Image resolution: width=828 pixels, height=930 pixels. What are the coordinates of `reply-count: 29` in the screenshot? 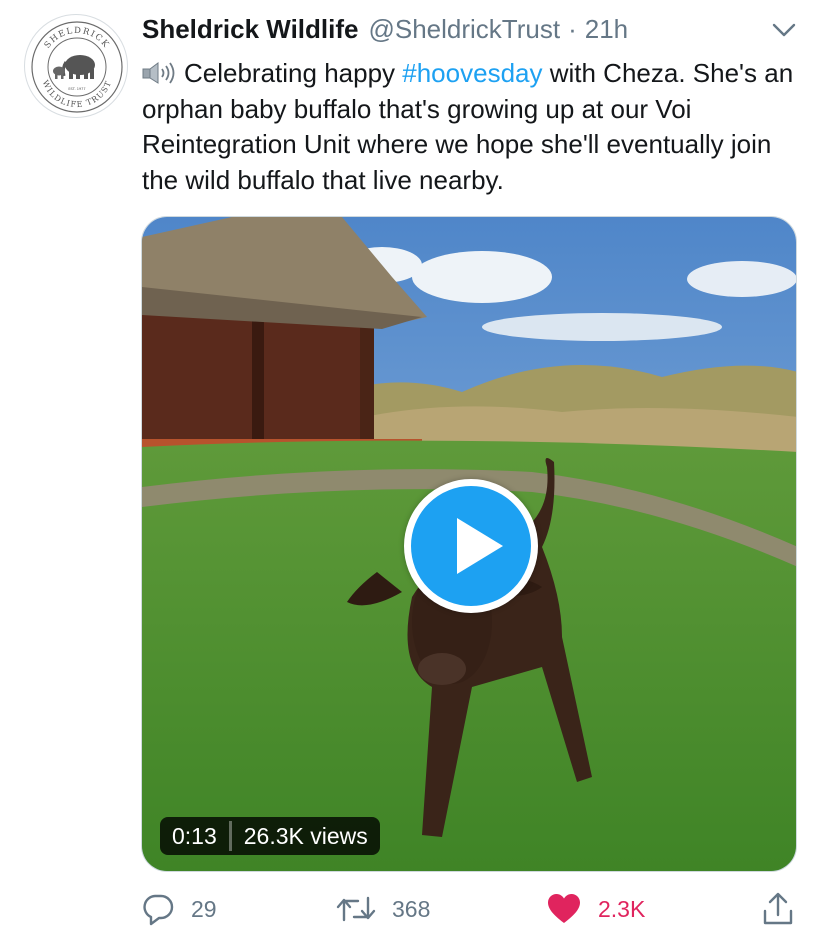 It's located at (204, 908).